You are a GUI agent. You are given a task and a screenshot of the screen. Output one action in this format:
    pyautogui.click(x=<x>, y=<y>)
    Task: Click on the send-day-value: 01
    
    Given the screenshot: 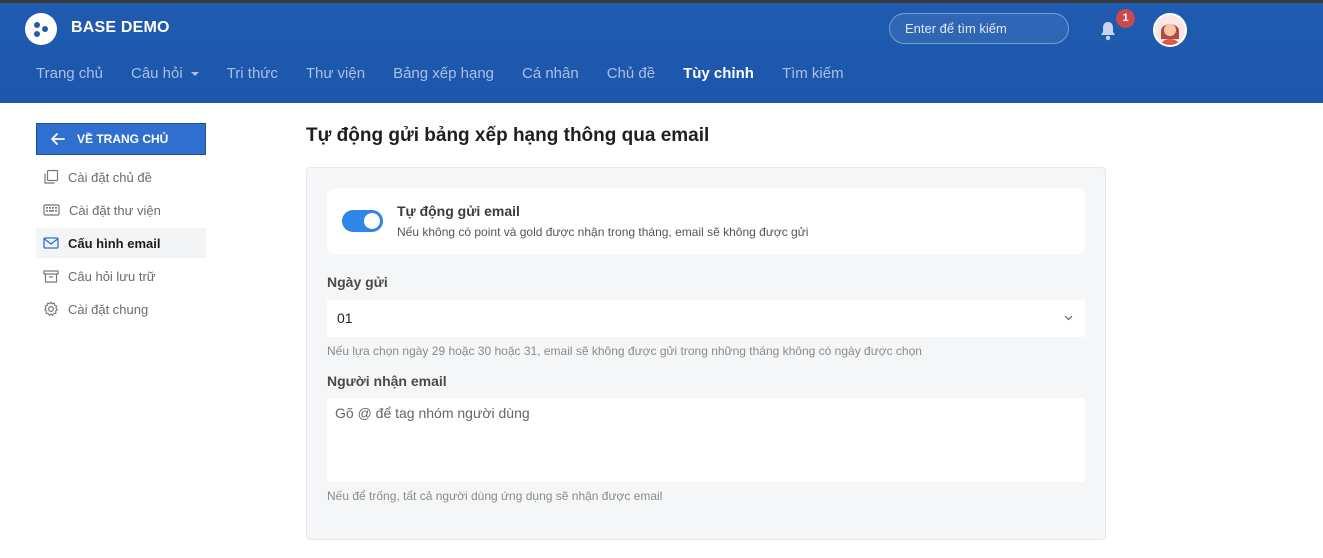 What is the action you would take?
    pyautogui.click(x=345, y=318)
    